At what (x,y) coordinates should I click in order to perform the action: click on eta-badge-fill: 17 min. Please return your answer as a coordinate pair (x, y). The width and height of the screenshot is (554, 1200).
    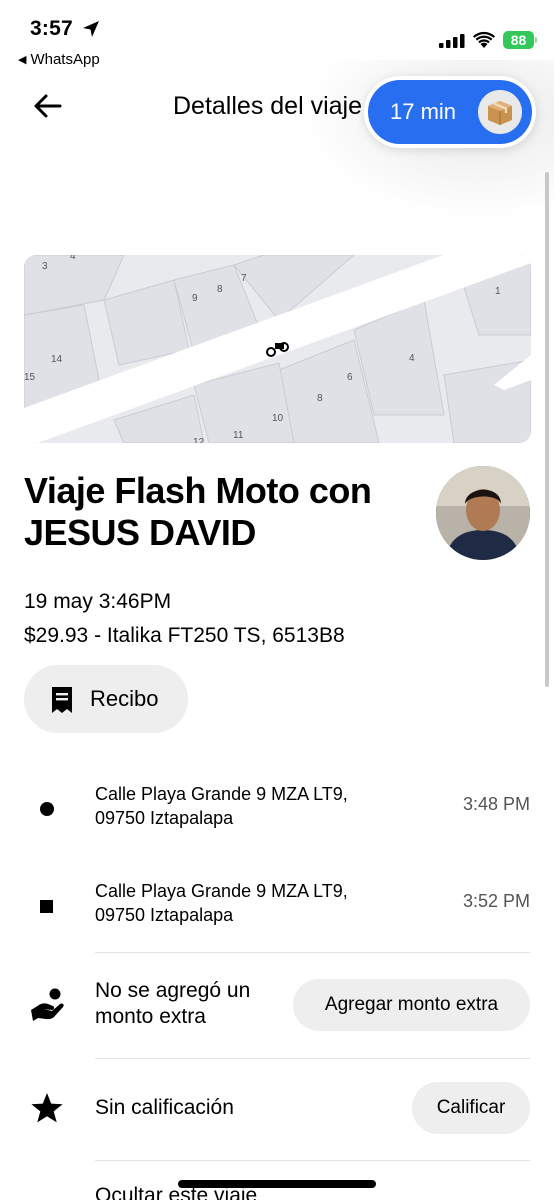
    Looking at the image, I should click on (450, 112).